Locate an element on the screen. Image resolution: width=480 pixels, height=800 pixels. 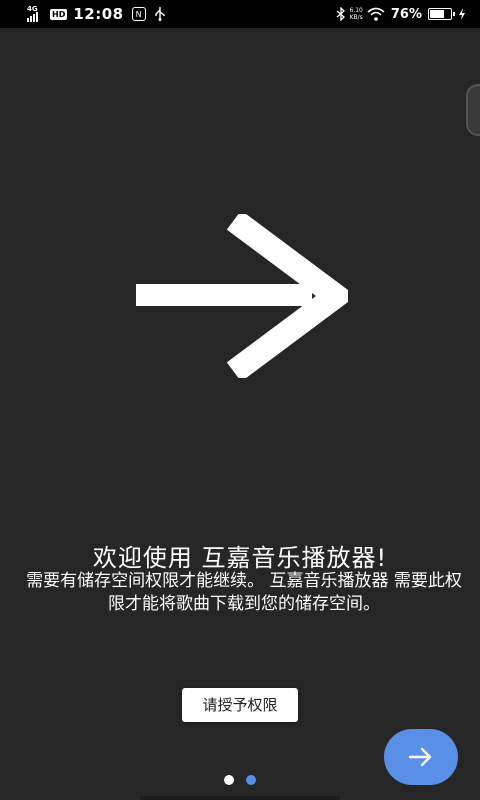
grant-permission-button: 请授予权限 is located at coordinates (240, 705).